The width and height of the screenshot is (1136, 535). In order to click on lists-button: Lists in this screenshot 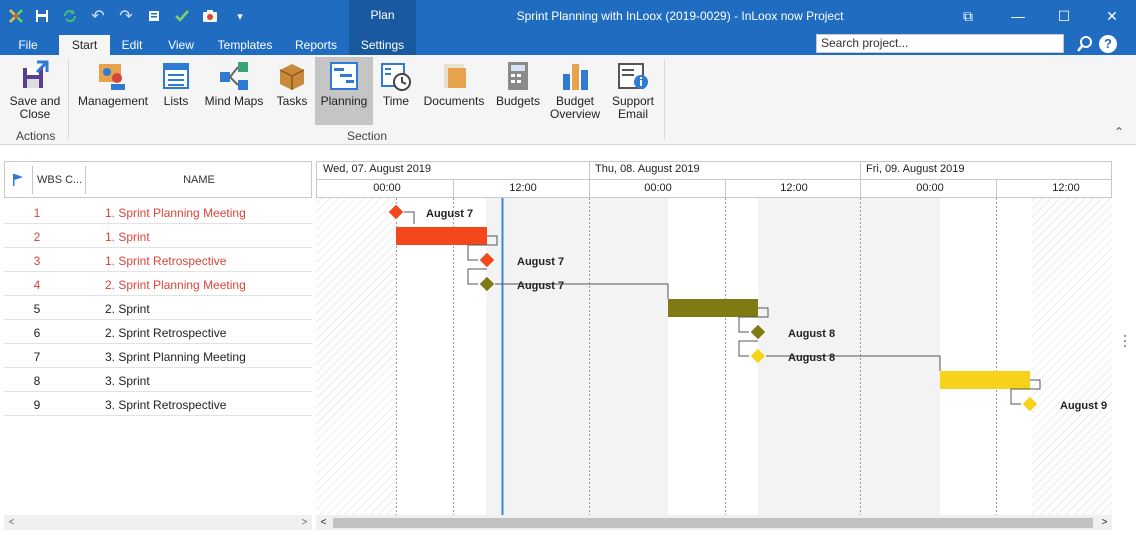, I will do `click(176, 91)`.